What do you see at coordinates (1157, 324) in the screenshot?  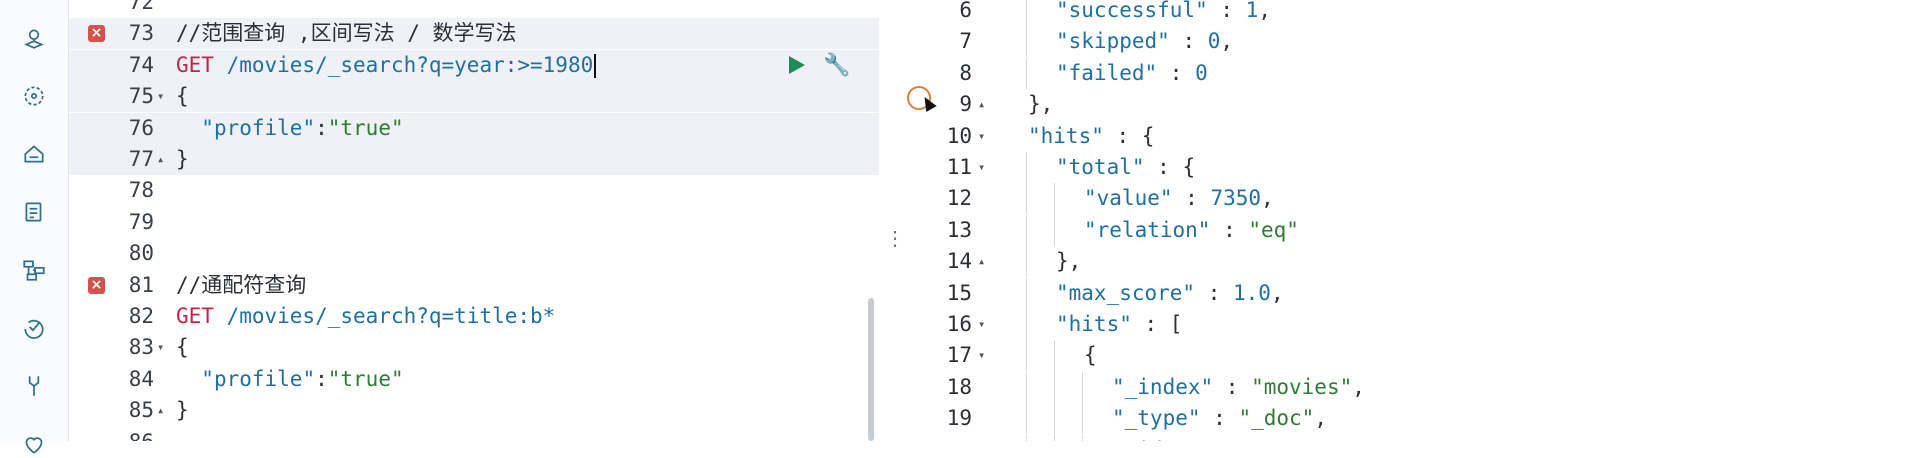 I see `code-token: : [` at bounding box center [1157, 324].